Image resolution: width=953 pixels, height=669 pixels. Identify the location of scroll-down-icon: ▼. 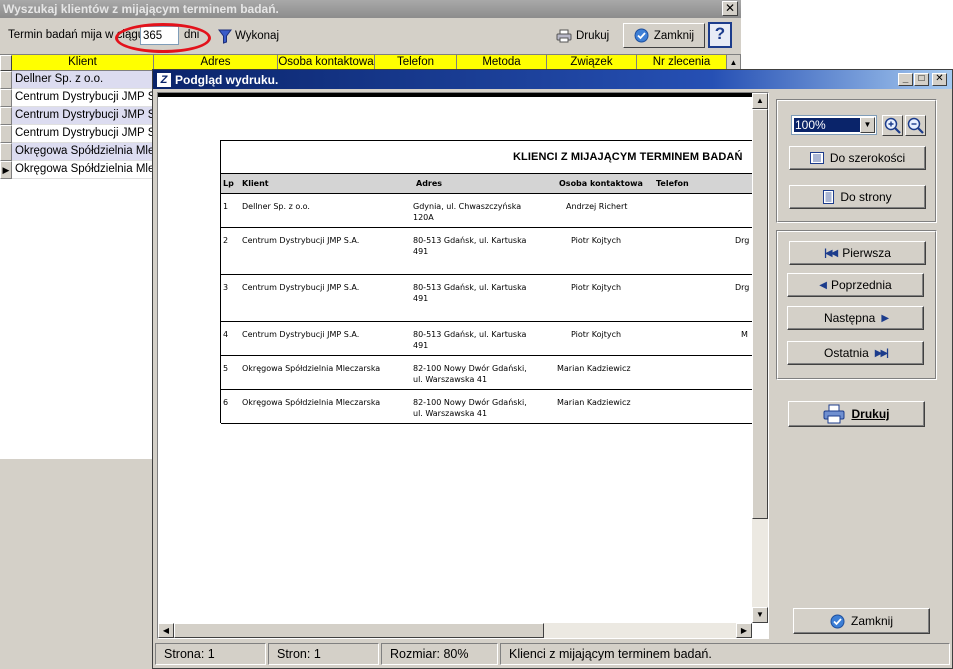
(760, 615).